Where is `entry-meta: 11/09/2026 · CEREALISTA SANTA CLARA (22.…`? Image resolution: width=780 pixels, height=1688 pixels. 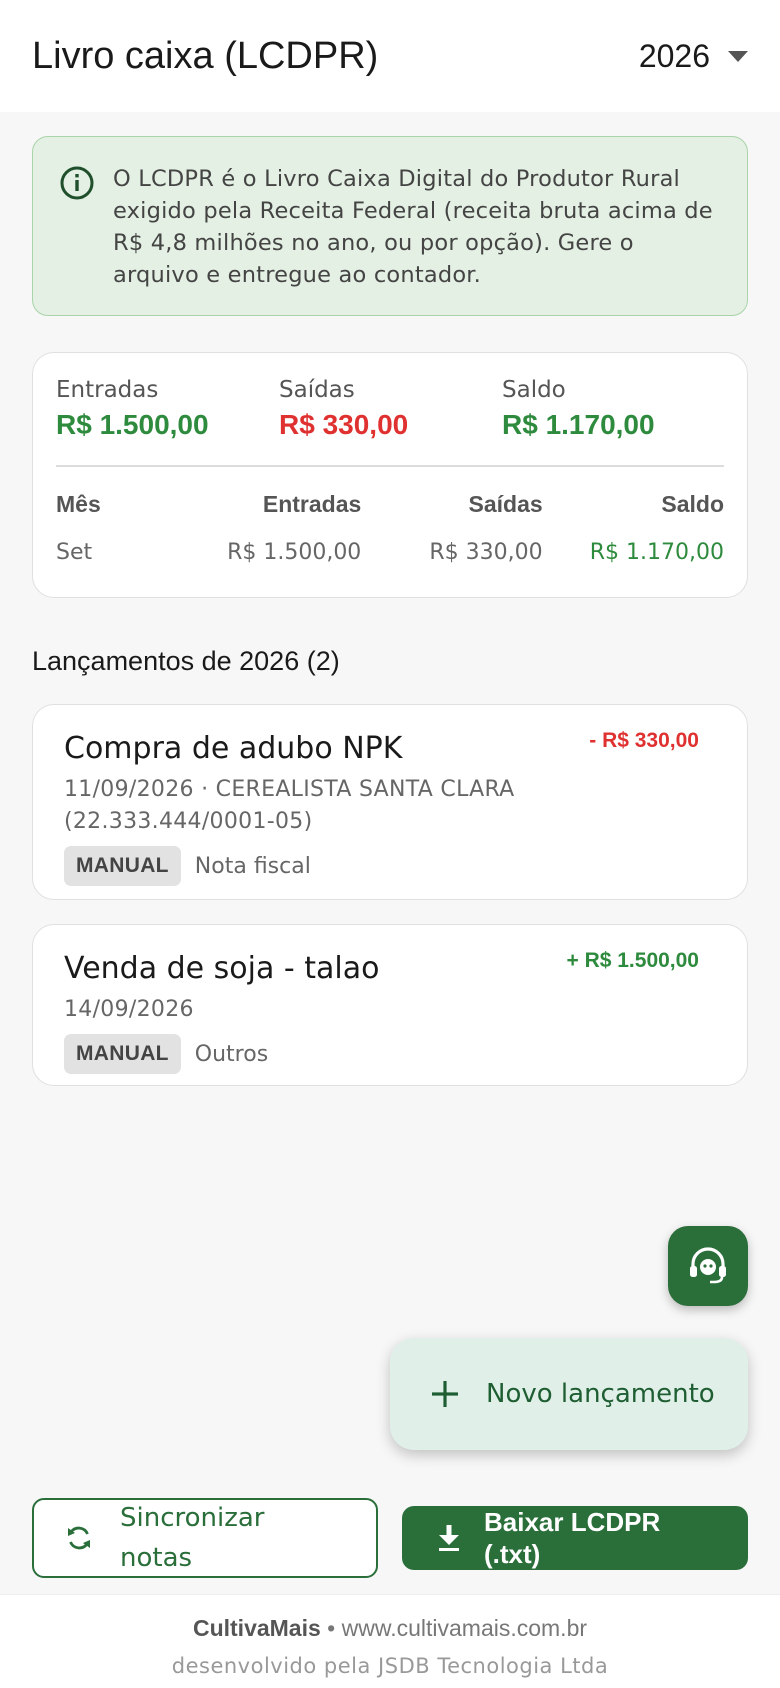
entry-meta: 11/09/2026 · CEREALISTA SANTA CLARA (22.… is located at coordinates (289, 805).